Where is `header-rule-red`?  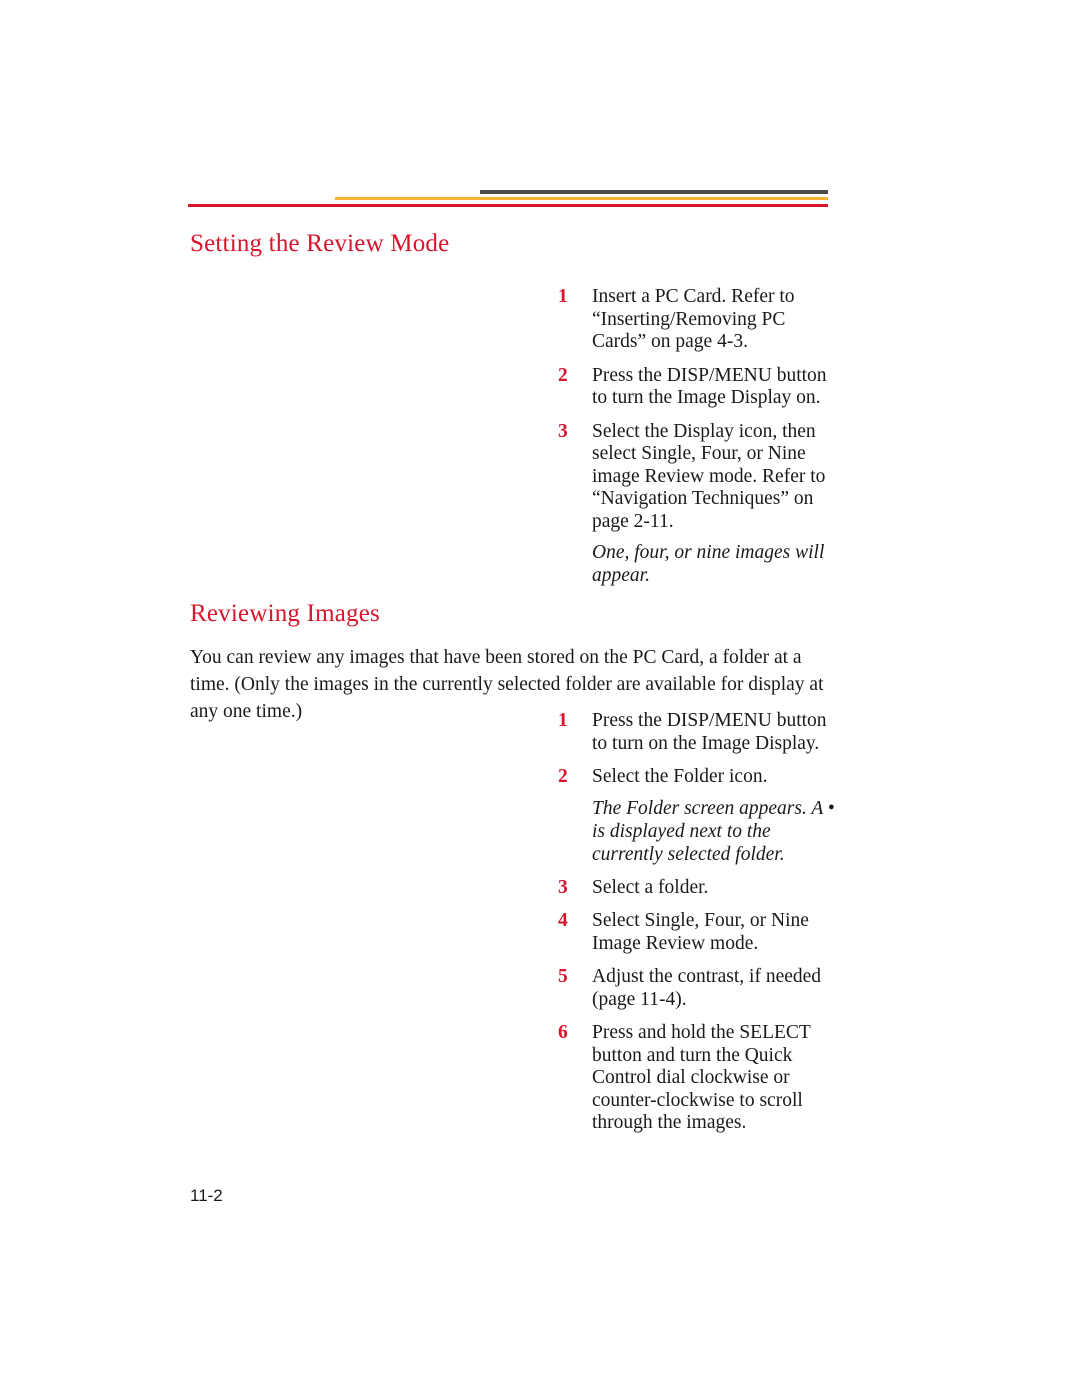
header-rule-red is located at coordinates (508, 205).